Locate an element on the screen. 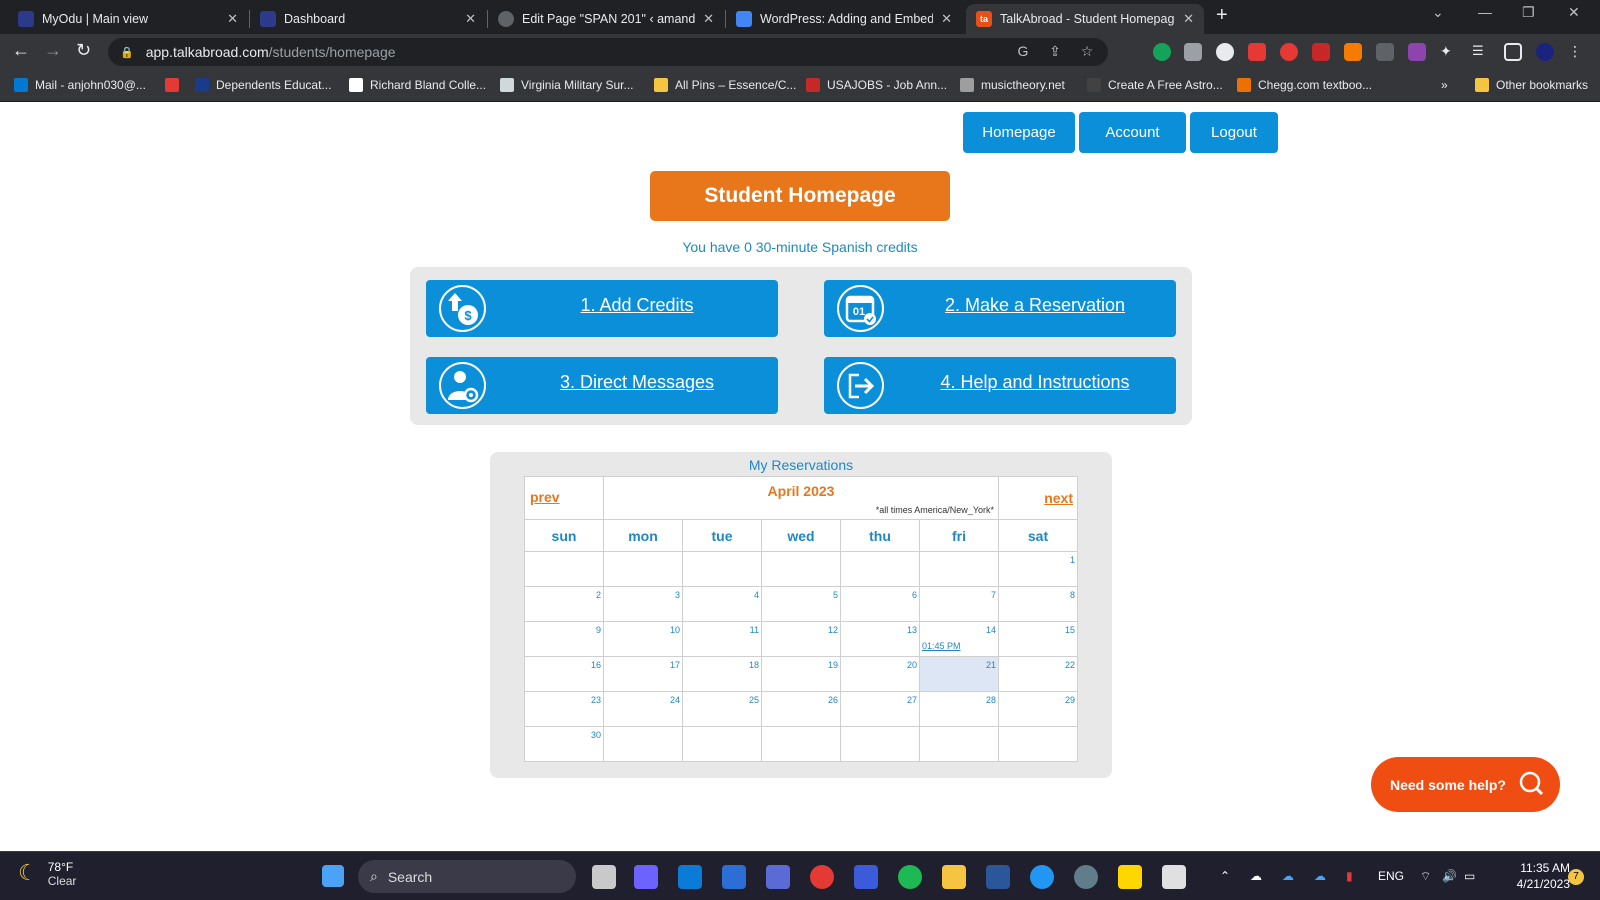 The width and height of the screenshot is (1600, 900). calendar-day-cell: 16 is located at coordinates (564, 674).